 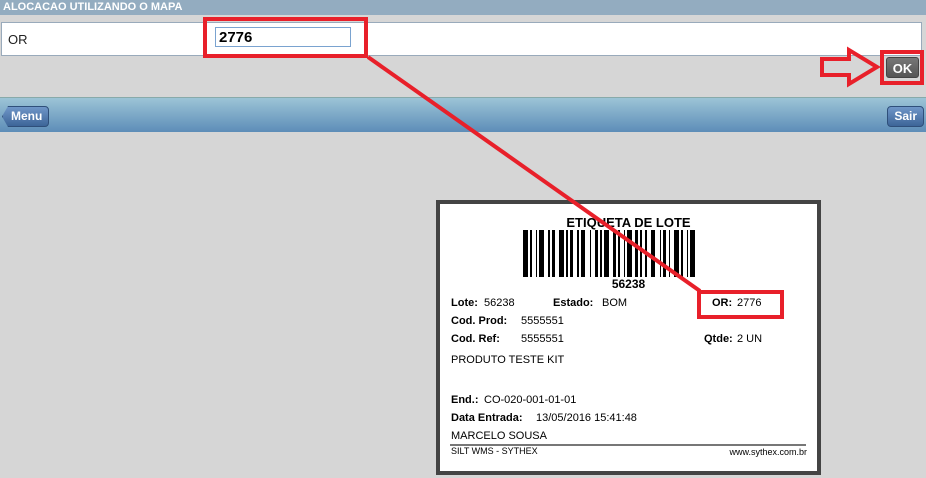 I want to click on lote-label: Lote:, so click(x=464, y=303).